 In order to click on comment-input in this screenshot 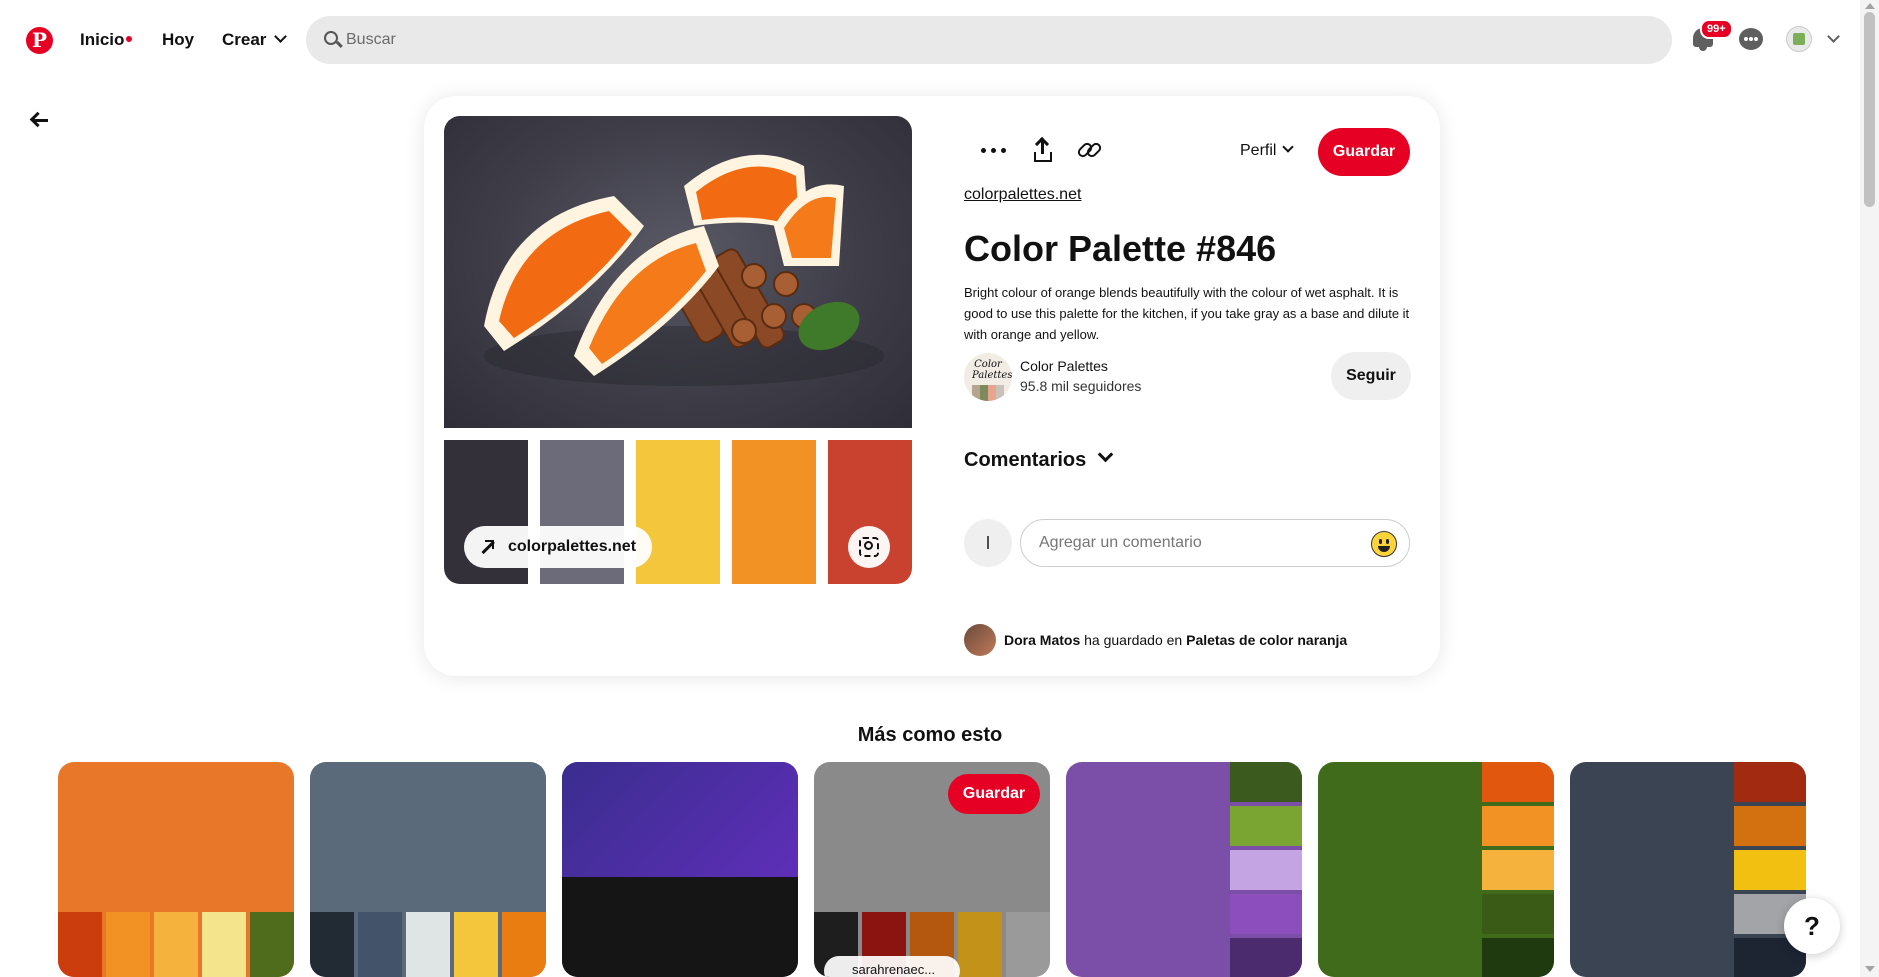, I will do `click(1199, 543)`.